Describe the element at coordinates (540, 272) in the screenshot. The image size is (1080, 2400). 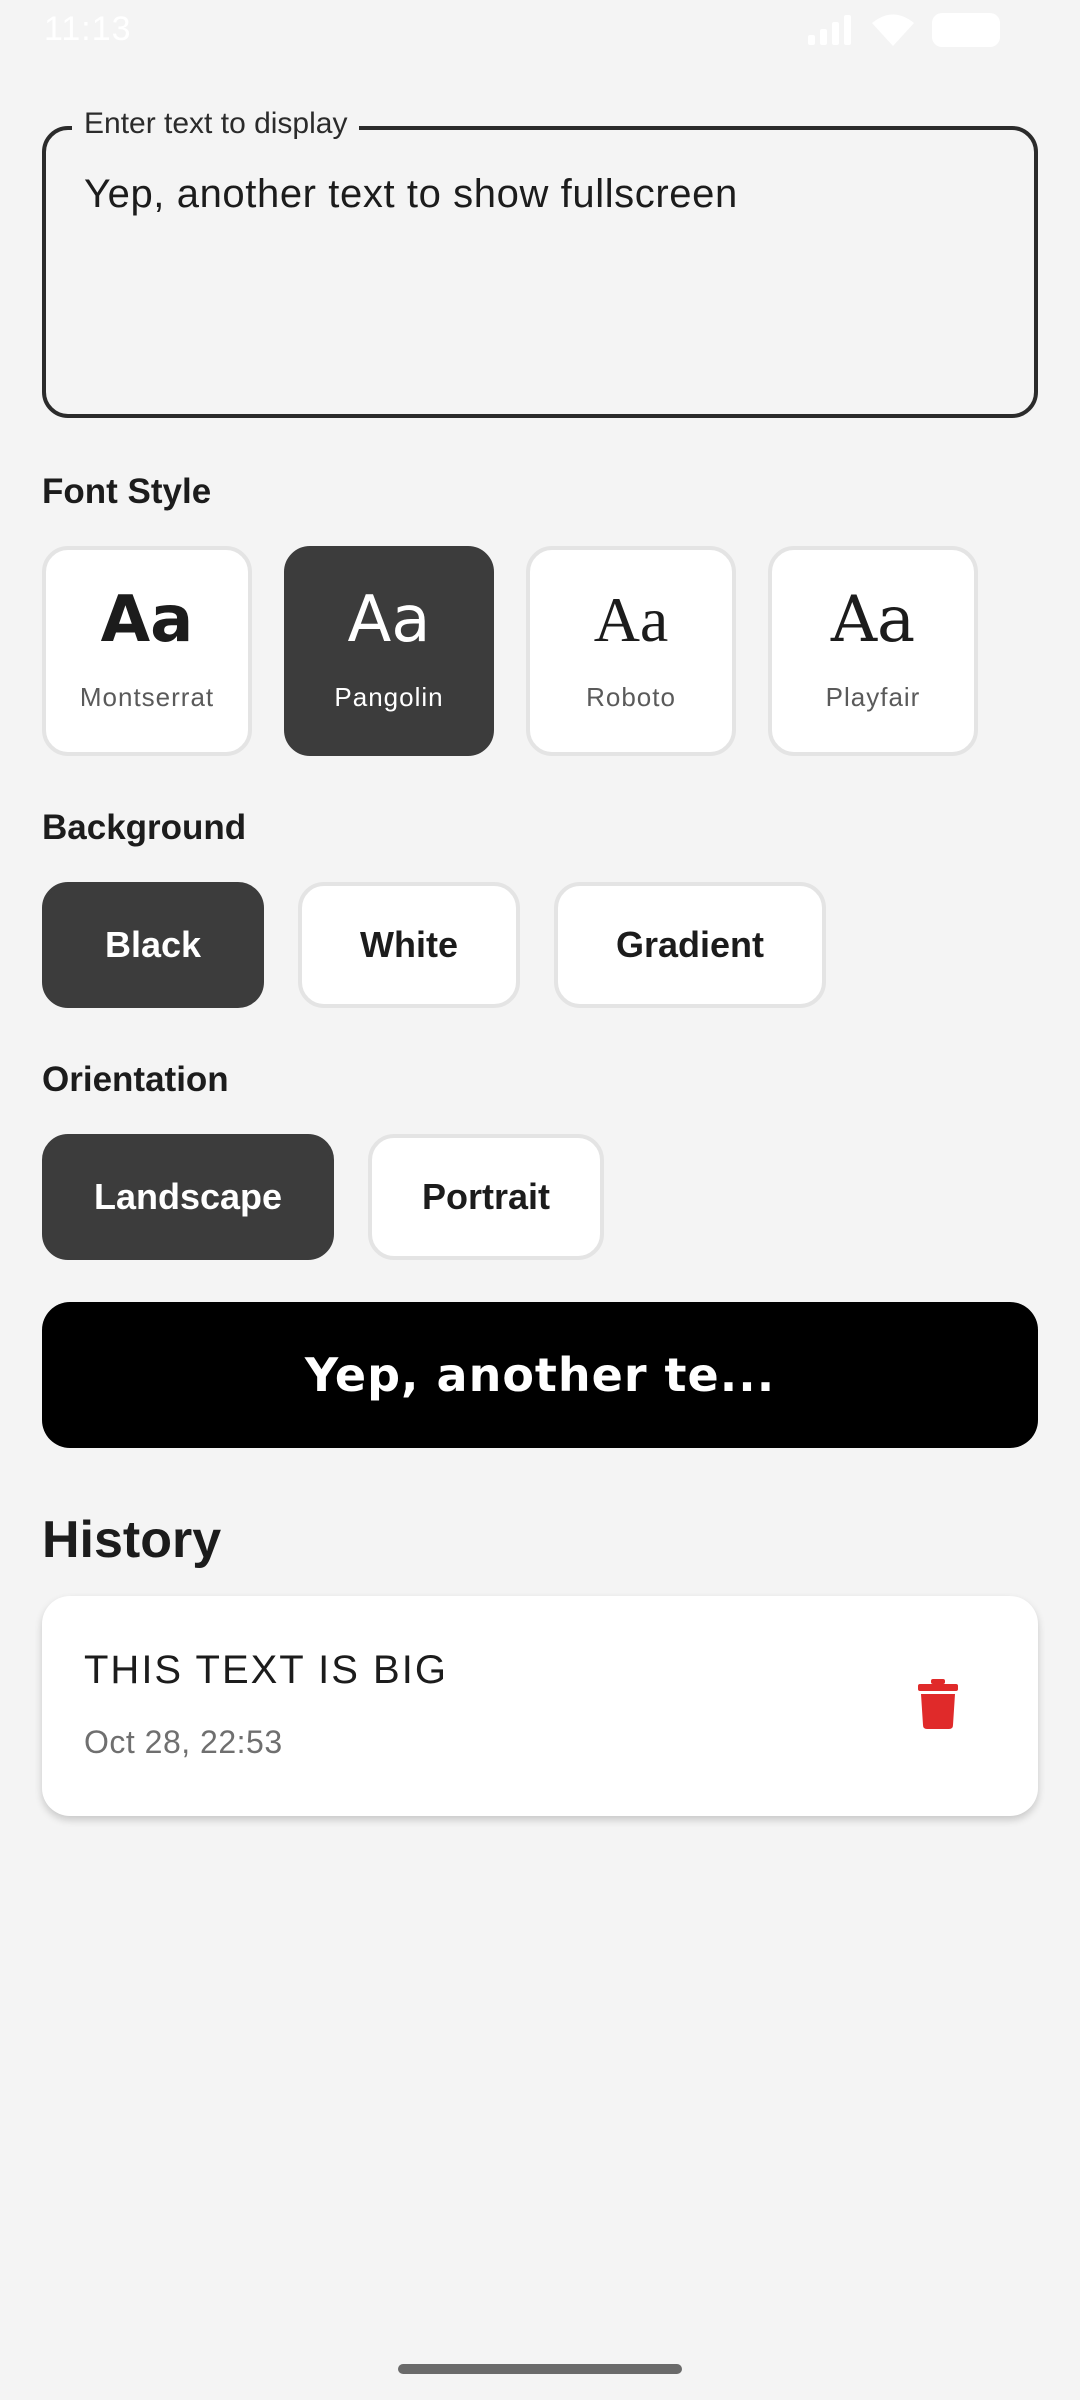
I see `text-input-field` at that location.